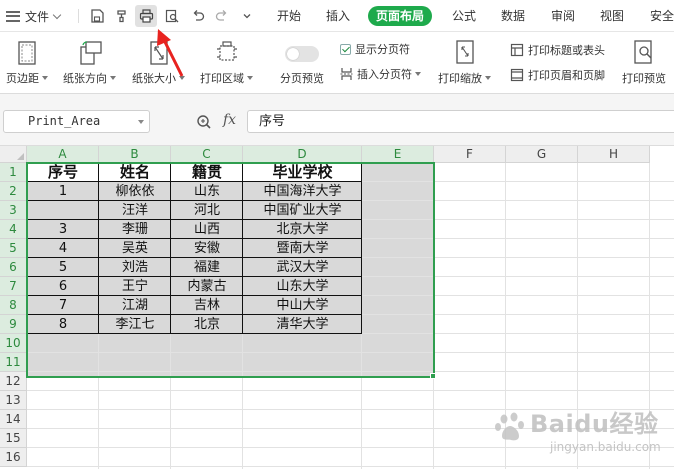 This screenshot has height=469, width=674. I want to click on margins-label: 页边距, so click(22, 78).